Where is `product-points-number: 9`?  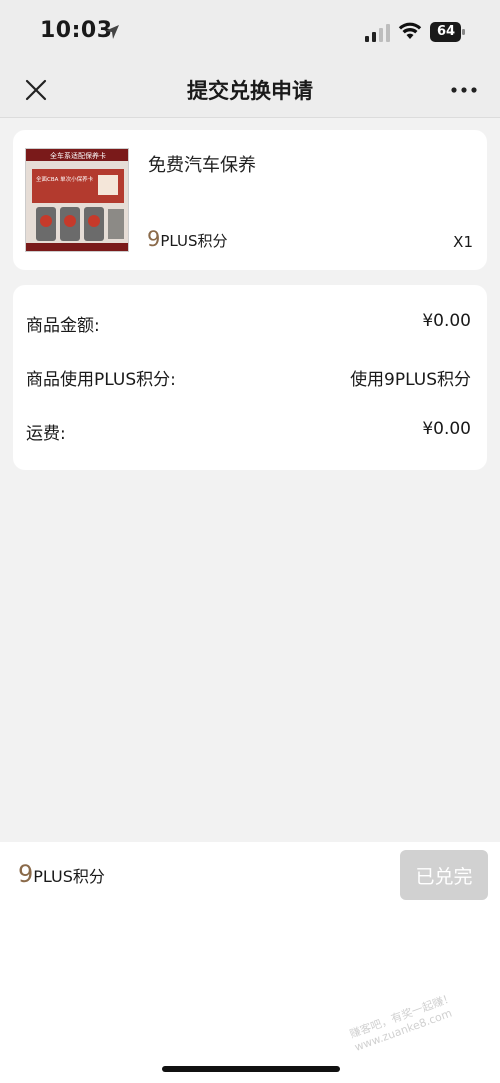
product-points-number: 9 is located at coordinates (154, 239).